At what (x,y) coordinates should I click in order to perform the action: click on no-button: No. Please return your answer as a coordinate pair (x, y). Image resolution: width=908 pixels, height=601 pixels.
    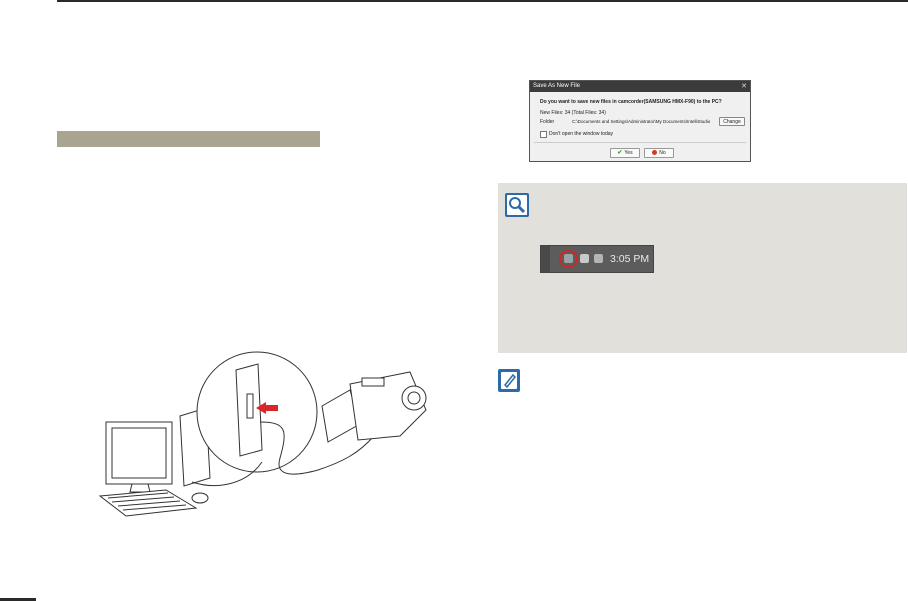
    Looking at the image, I should click on (659, 153).